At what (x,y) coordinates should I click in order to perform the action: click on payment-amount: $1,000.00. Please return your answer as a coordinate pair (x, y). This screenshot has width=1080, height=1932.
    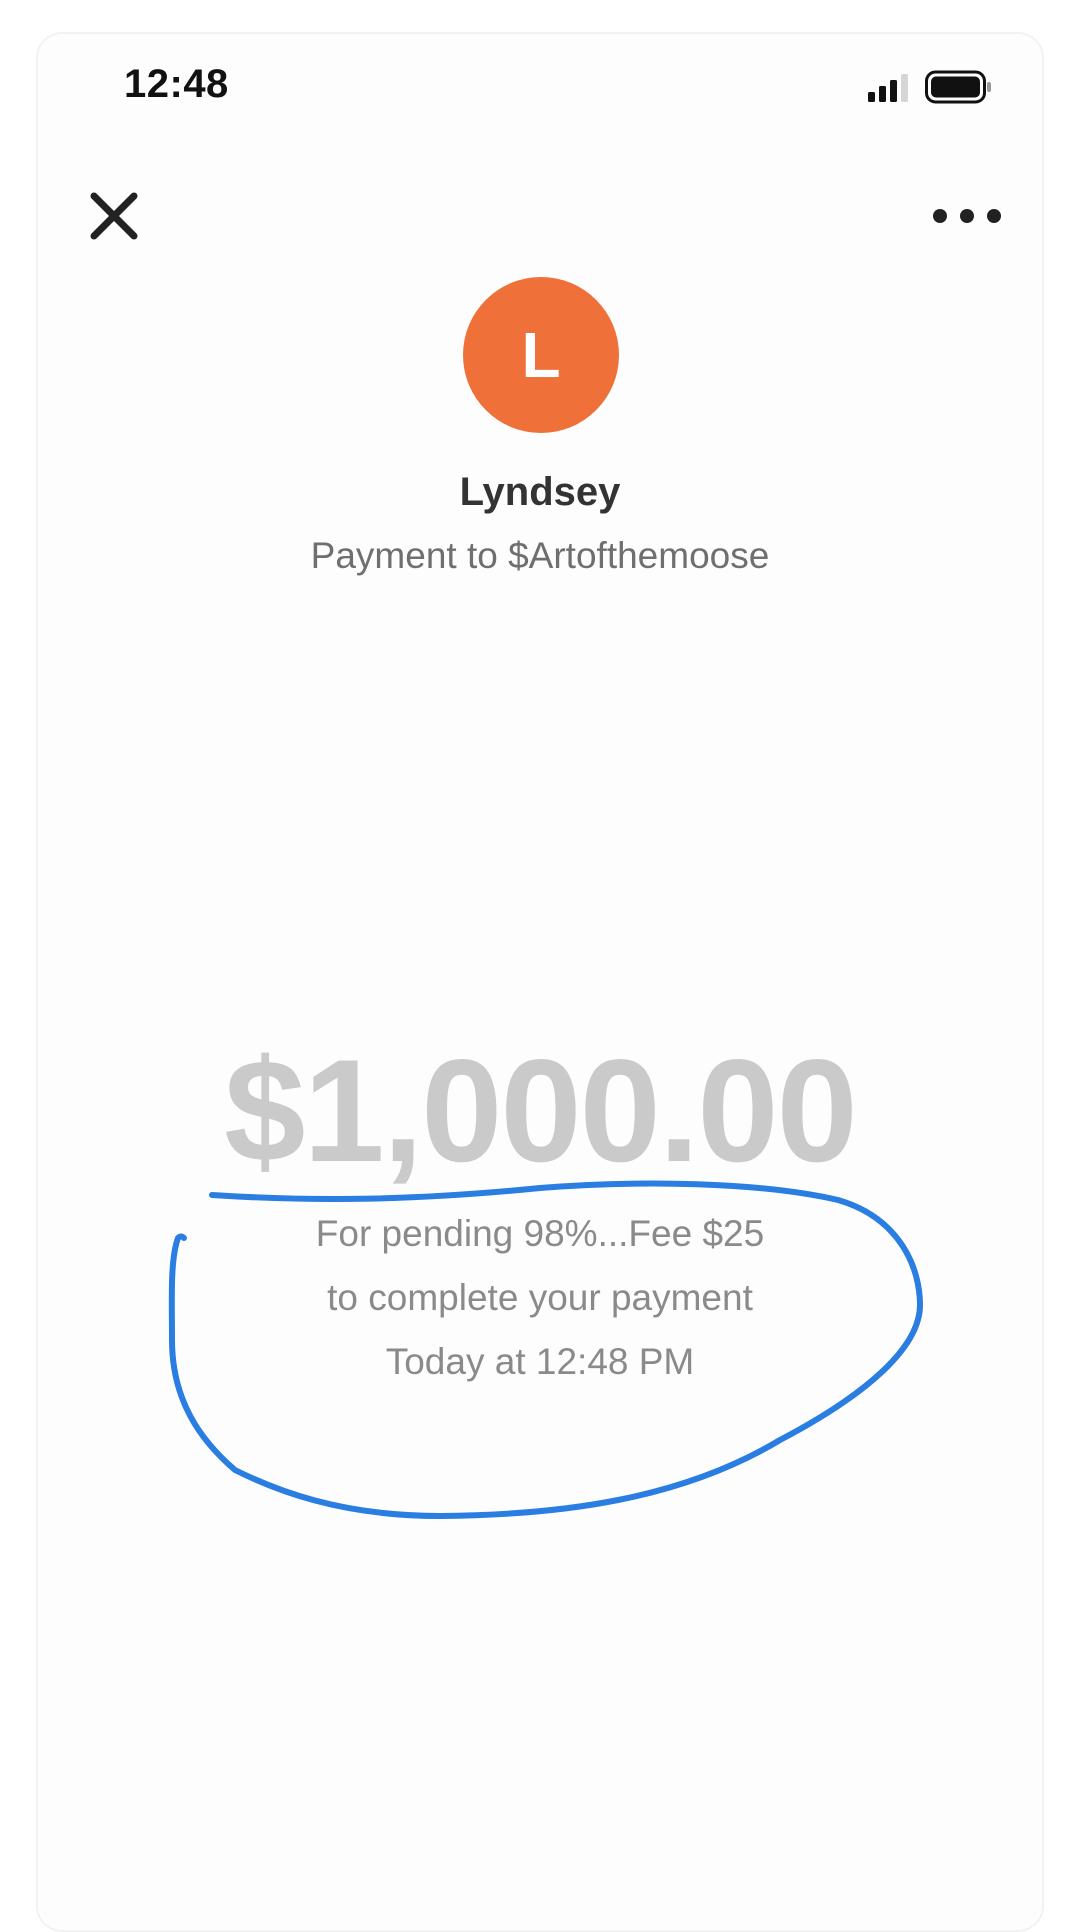
    Looking at the image, I should click on (541, 1110).